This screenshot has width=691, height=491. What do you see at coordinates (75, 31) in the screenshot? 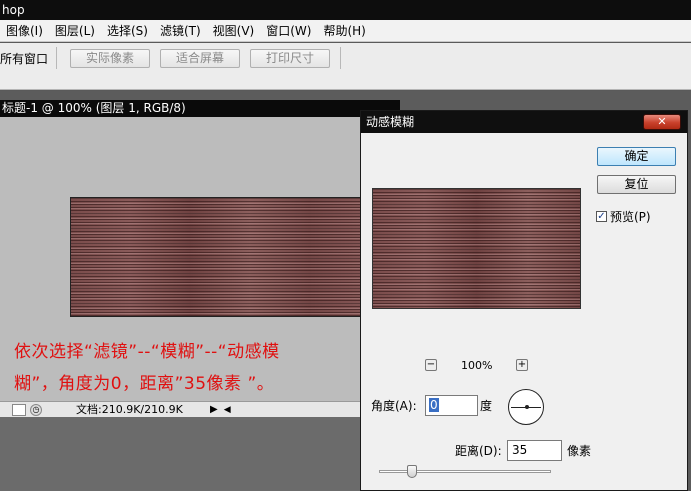
I see `menu-layer: 图层(L)` at bounding box center [75, 31].